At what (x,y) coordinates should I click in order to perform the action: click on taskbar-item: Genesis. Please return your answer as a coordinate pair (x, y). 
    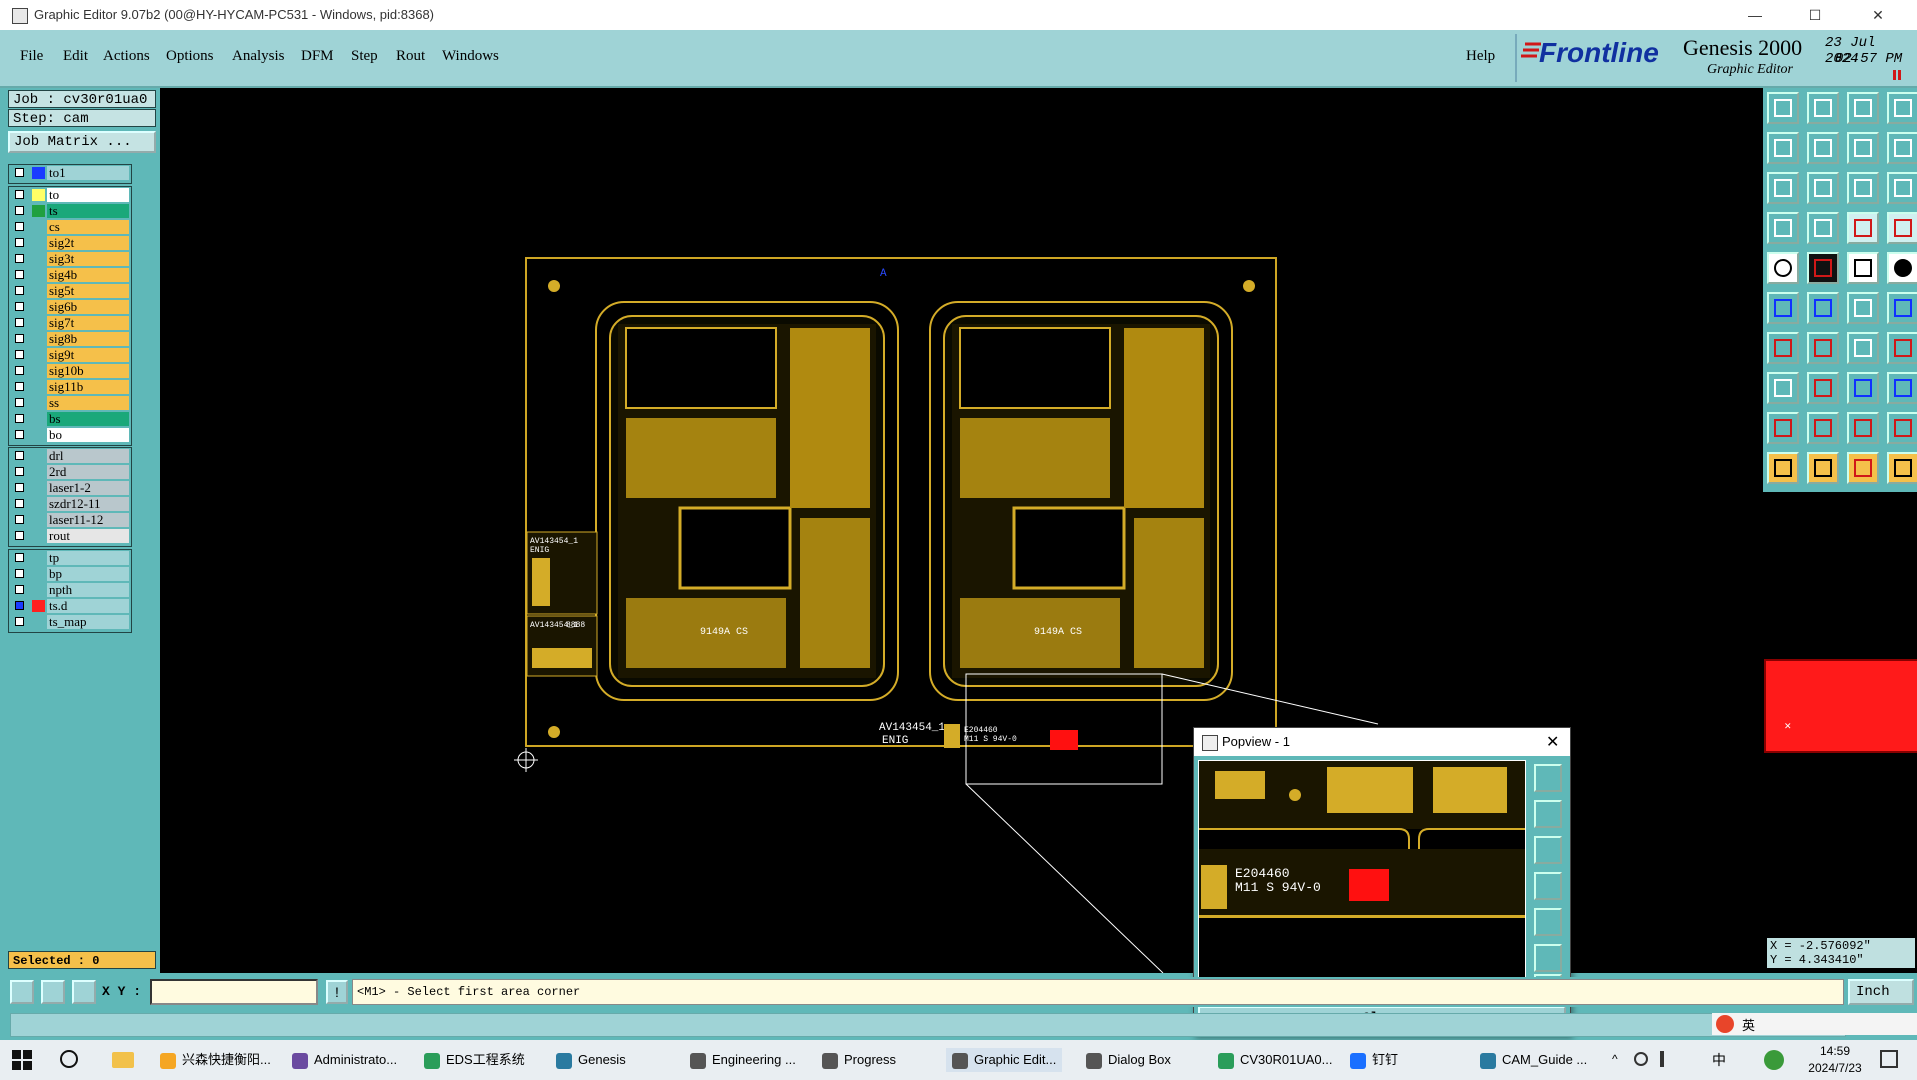
    Looking at the image, I should click on (591, 1060).